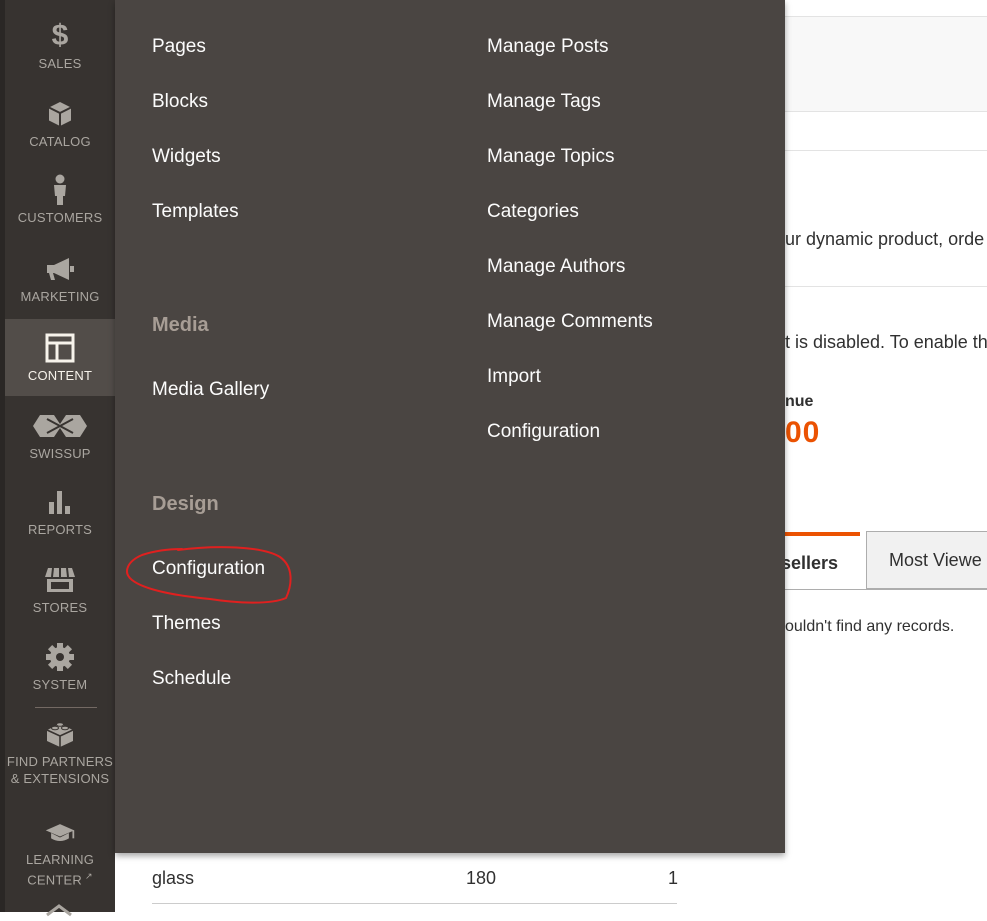 The height and width of the screenshot is (921, 987). I want to click on nav-catalog: CATALOG, so click(60, 127).